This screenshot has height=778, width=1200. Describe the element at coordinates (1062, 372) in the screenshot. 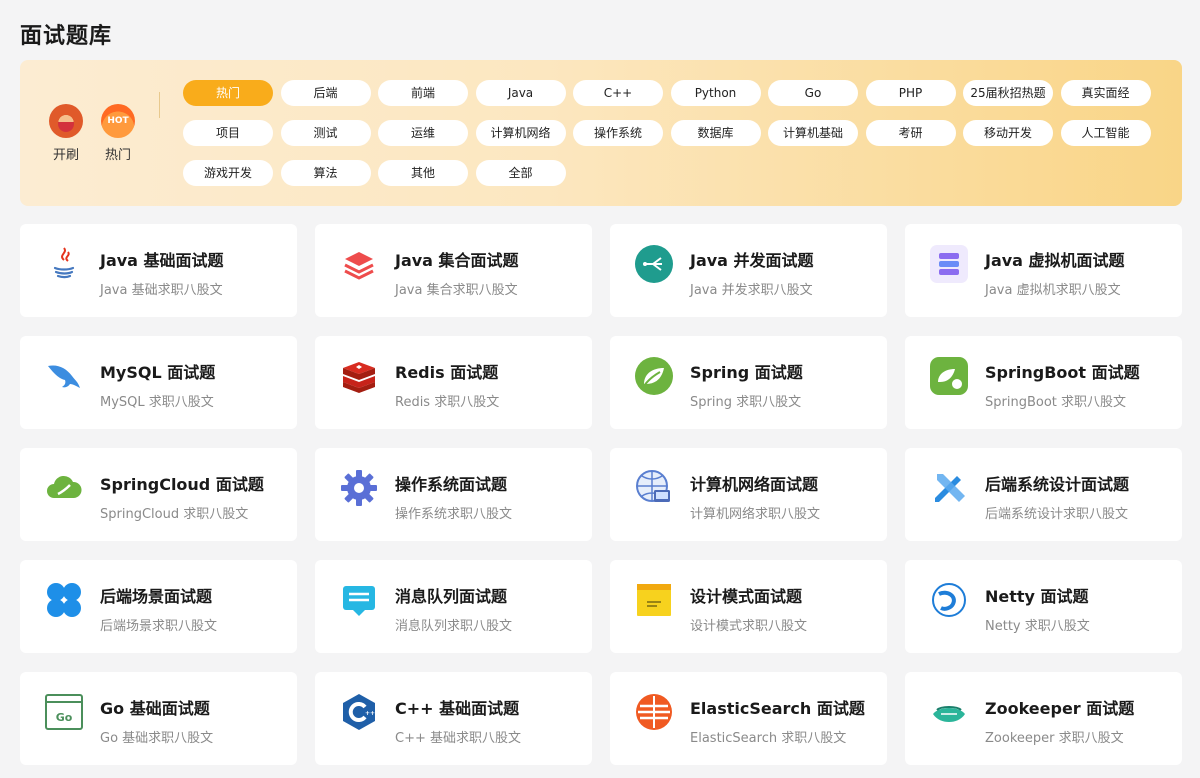

I see `question-bank-title: SpringBoot 面试题` at that location.